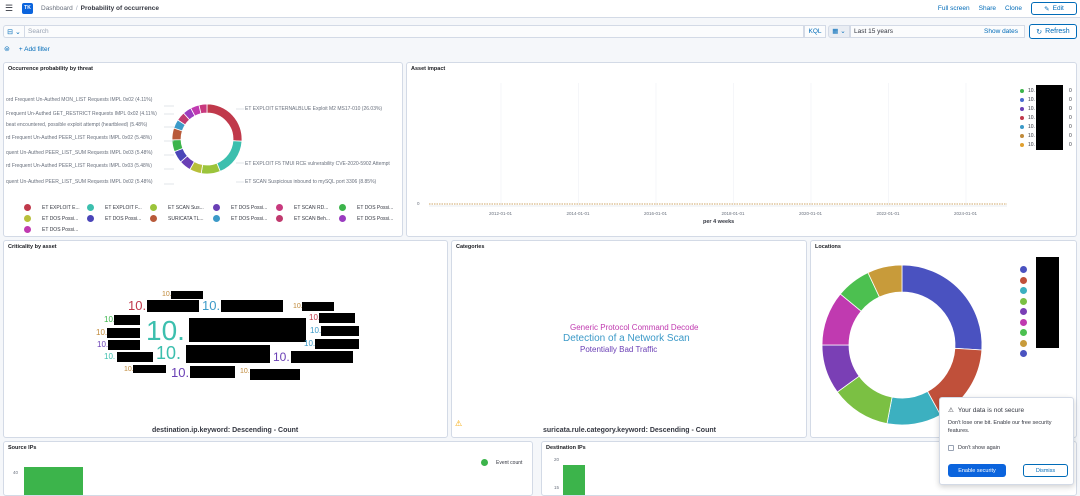  What do you see at coordinates (888, 213) in the screenshot?
I see `x-axis-tick: 2022-01-01` at bounding box center [888, 213].